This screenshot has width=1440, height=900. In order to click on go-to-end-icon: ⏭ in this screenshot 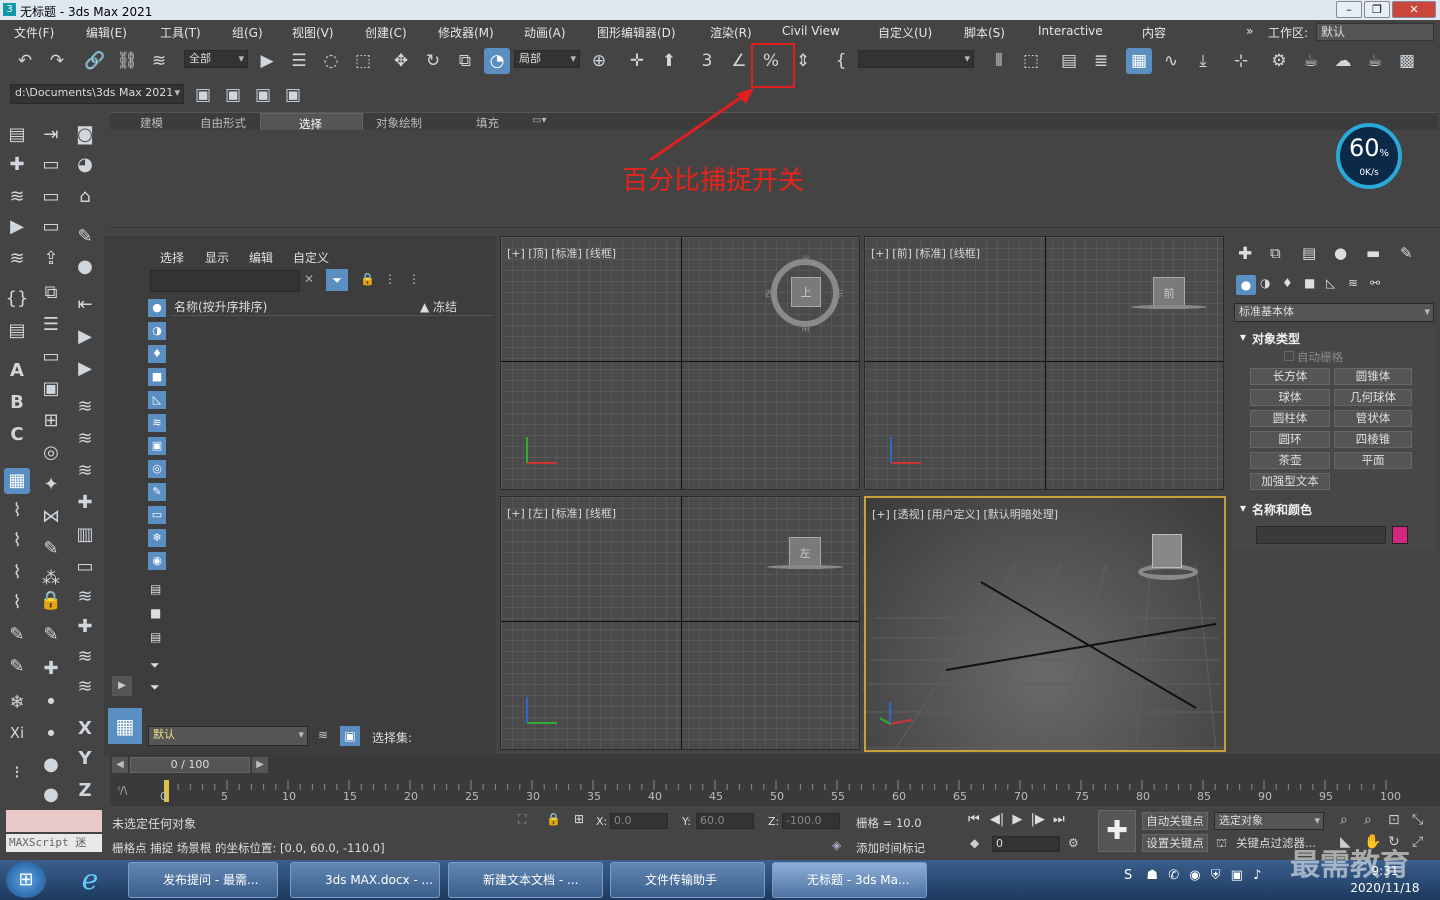, I will do `click(1059, 819)`.